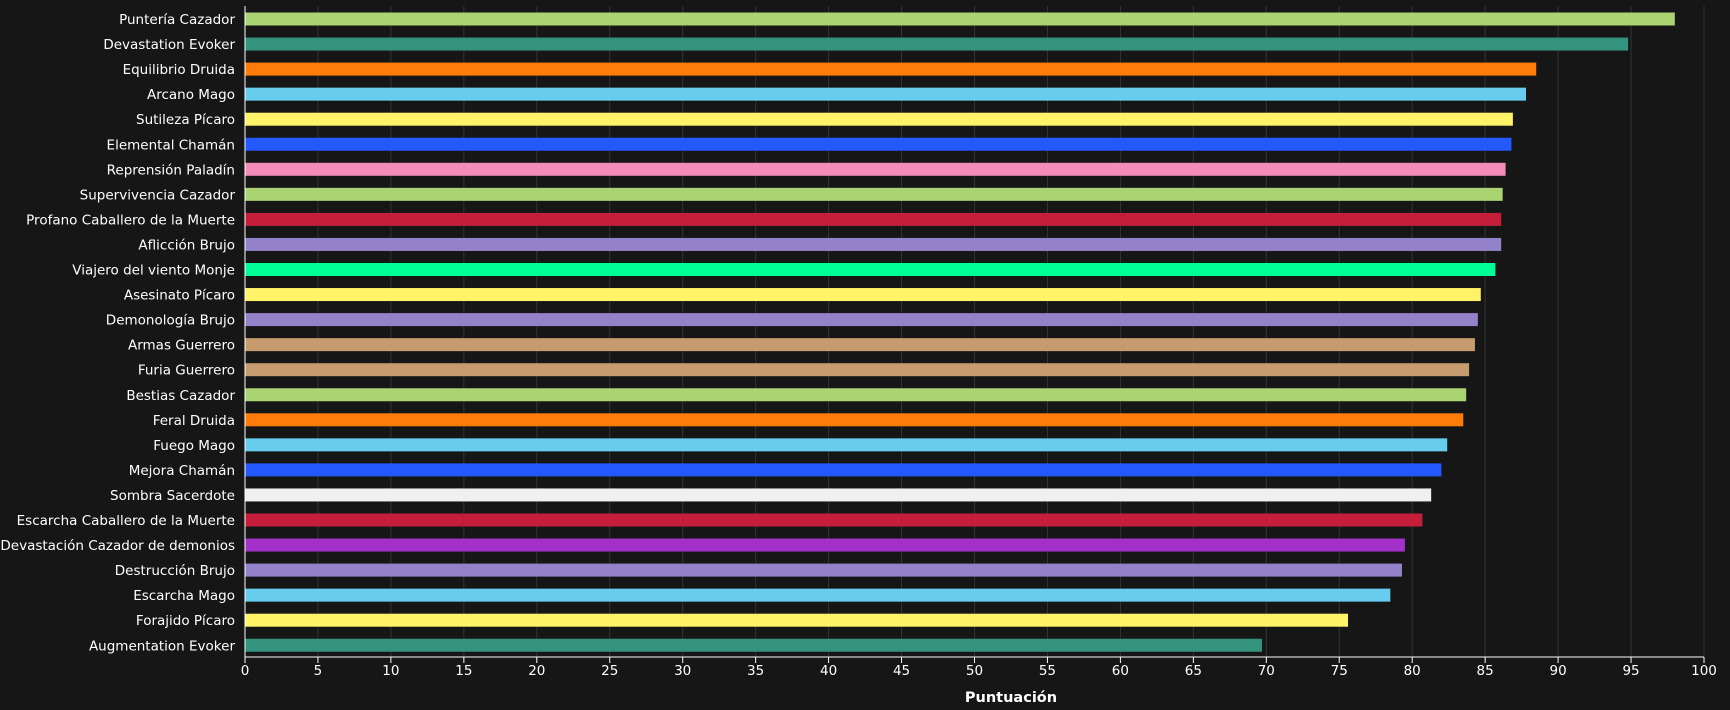 The image size is (1730, 710). Describe the element at coordinates (1412, 671) in the screenshot. I see `x-tick-label-80: 80` at that location.